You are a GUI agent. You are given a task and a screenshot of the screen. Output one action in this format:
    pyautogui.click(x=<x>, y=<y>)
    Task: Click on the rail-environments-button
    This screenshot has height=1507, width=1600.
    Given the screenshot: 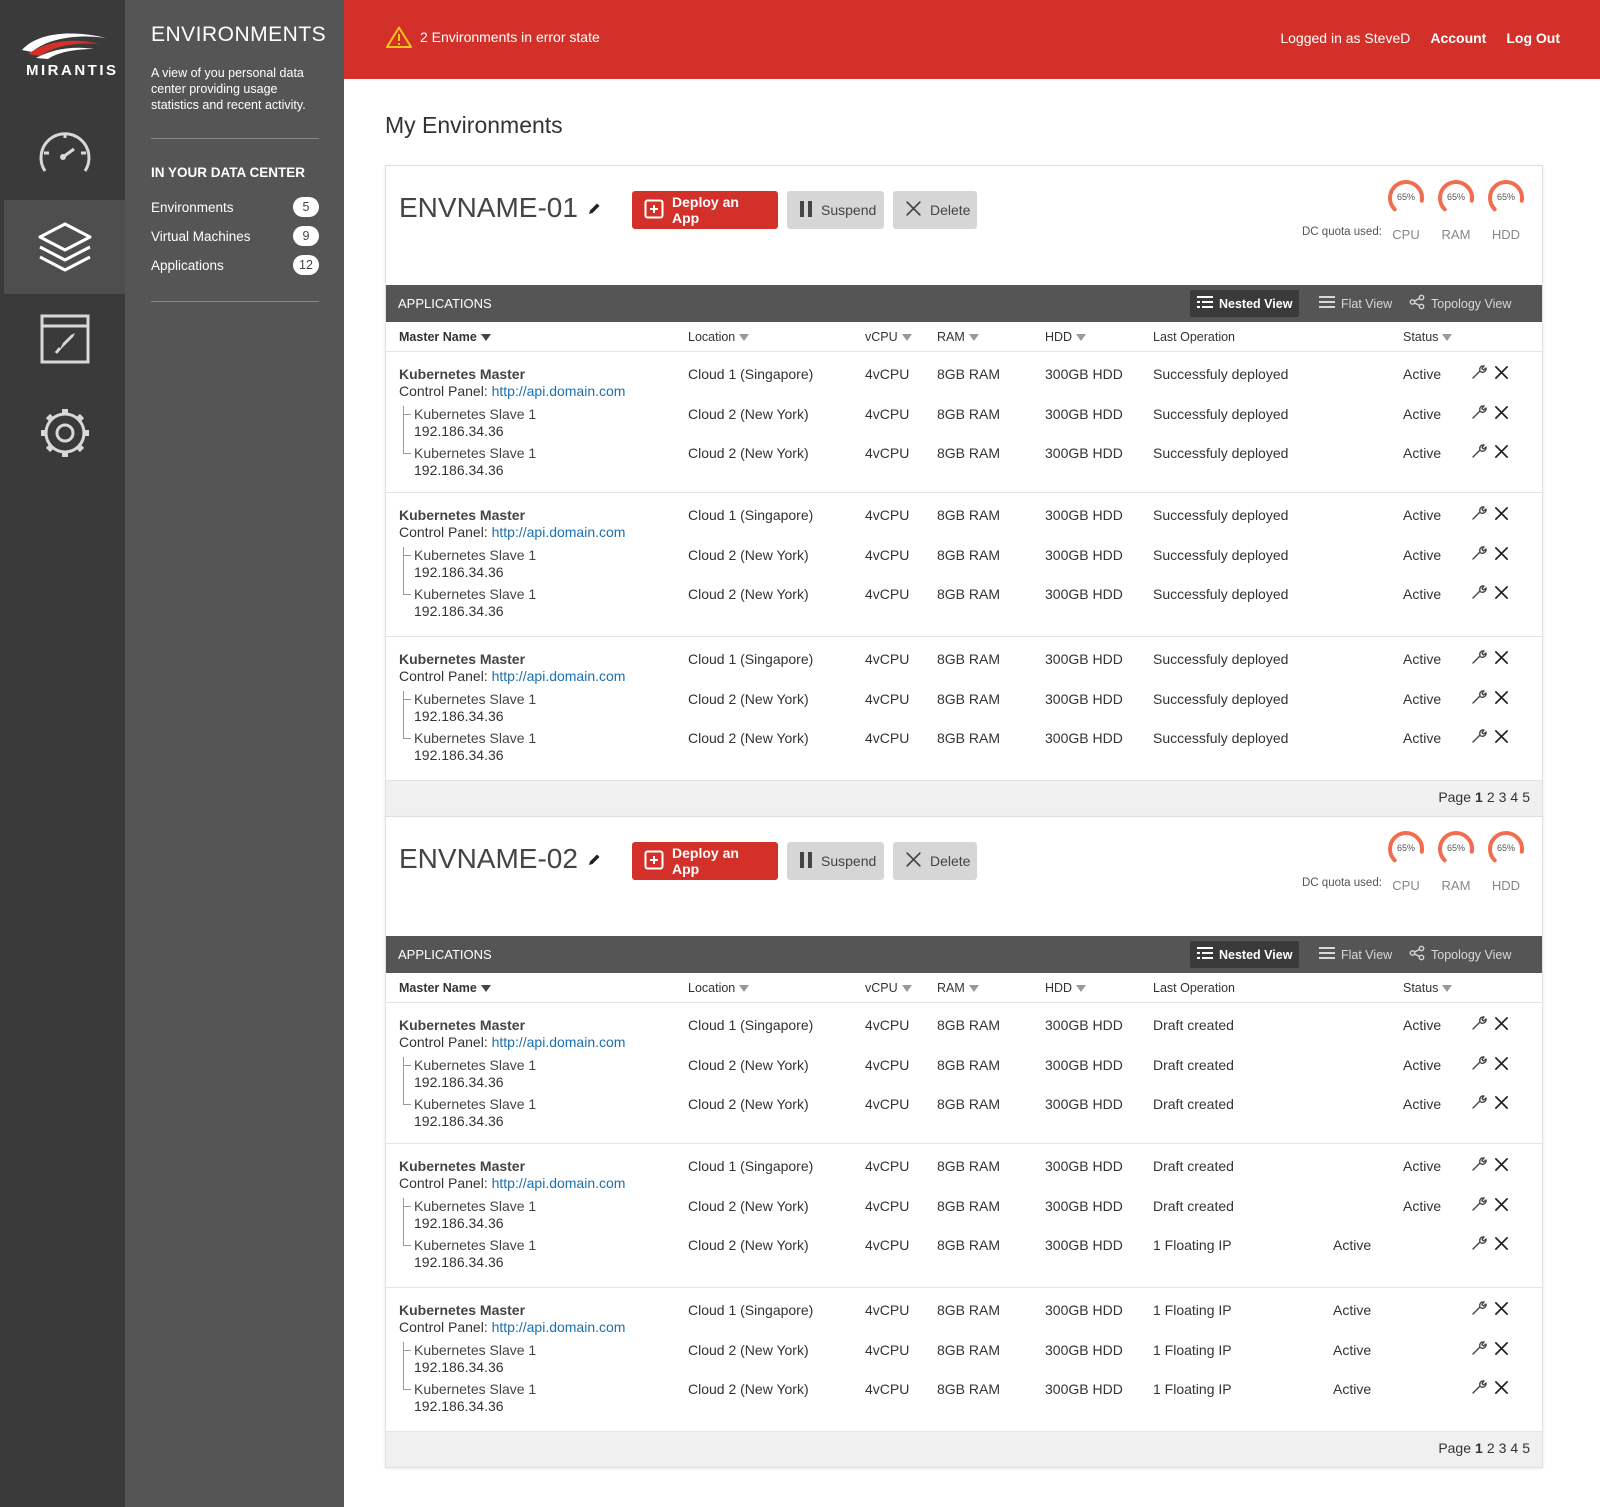 What is the action you would take?
    pyautogui.click(x=64, y=247)
    